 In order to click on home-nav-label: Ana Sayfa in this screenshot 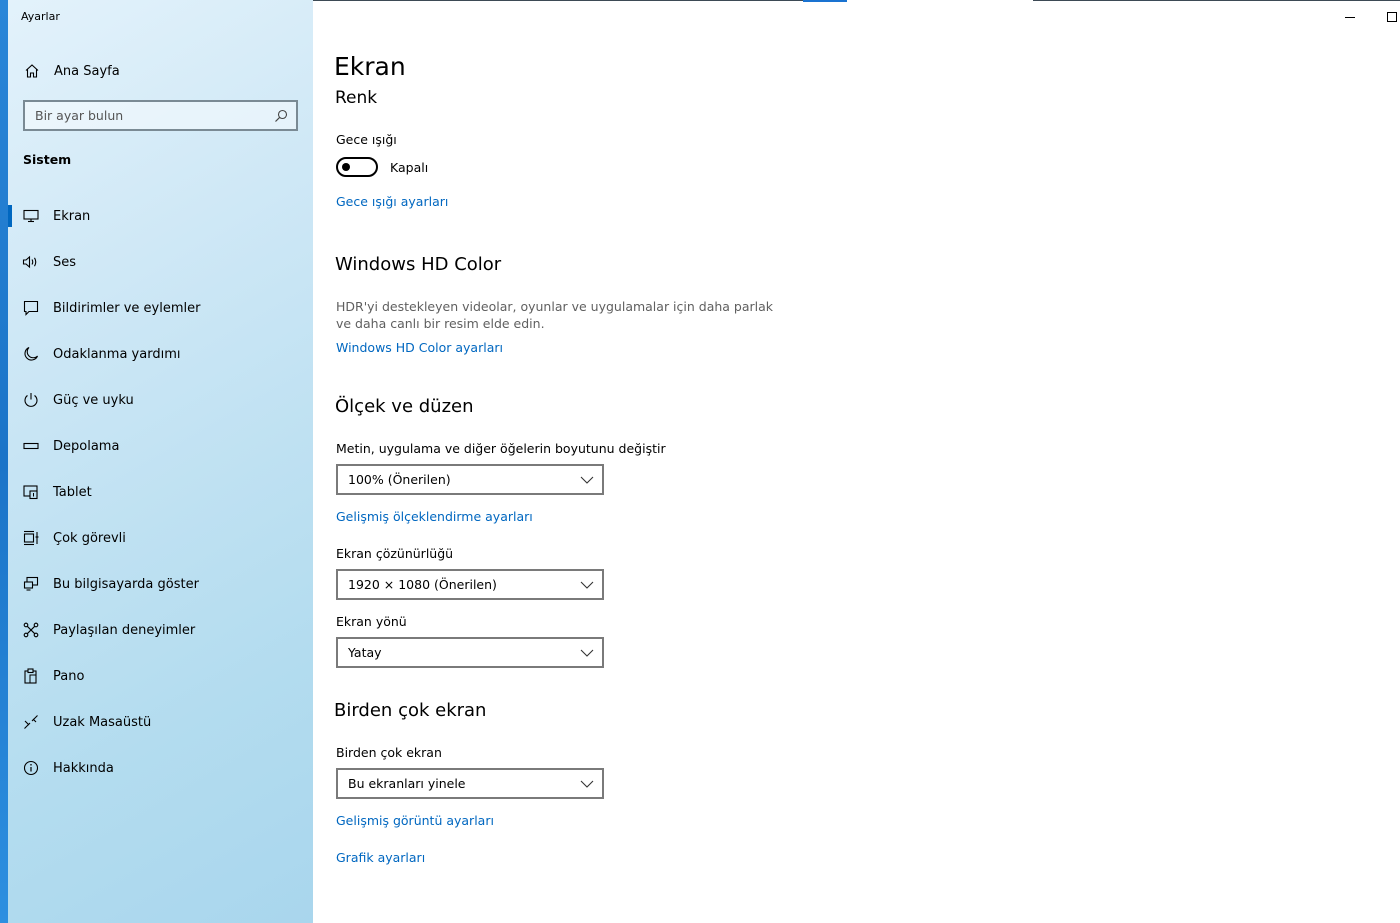, I will do `click(87, 71)`.